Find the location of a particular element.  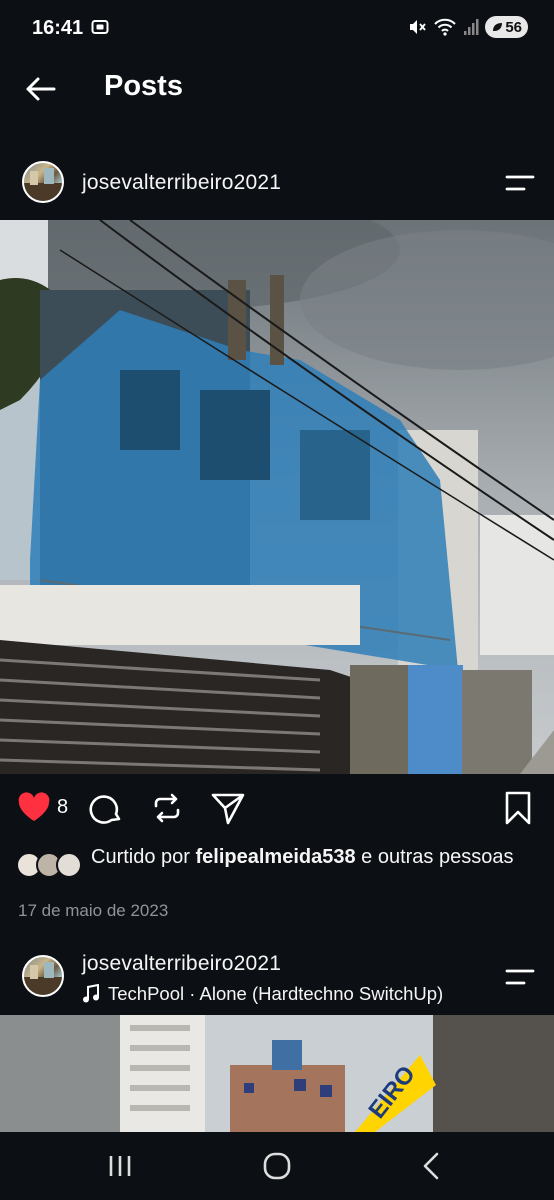

back-icon is located at coordinates (432, 1166).